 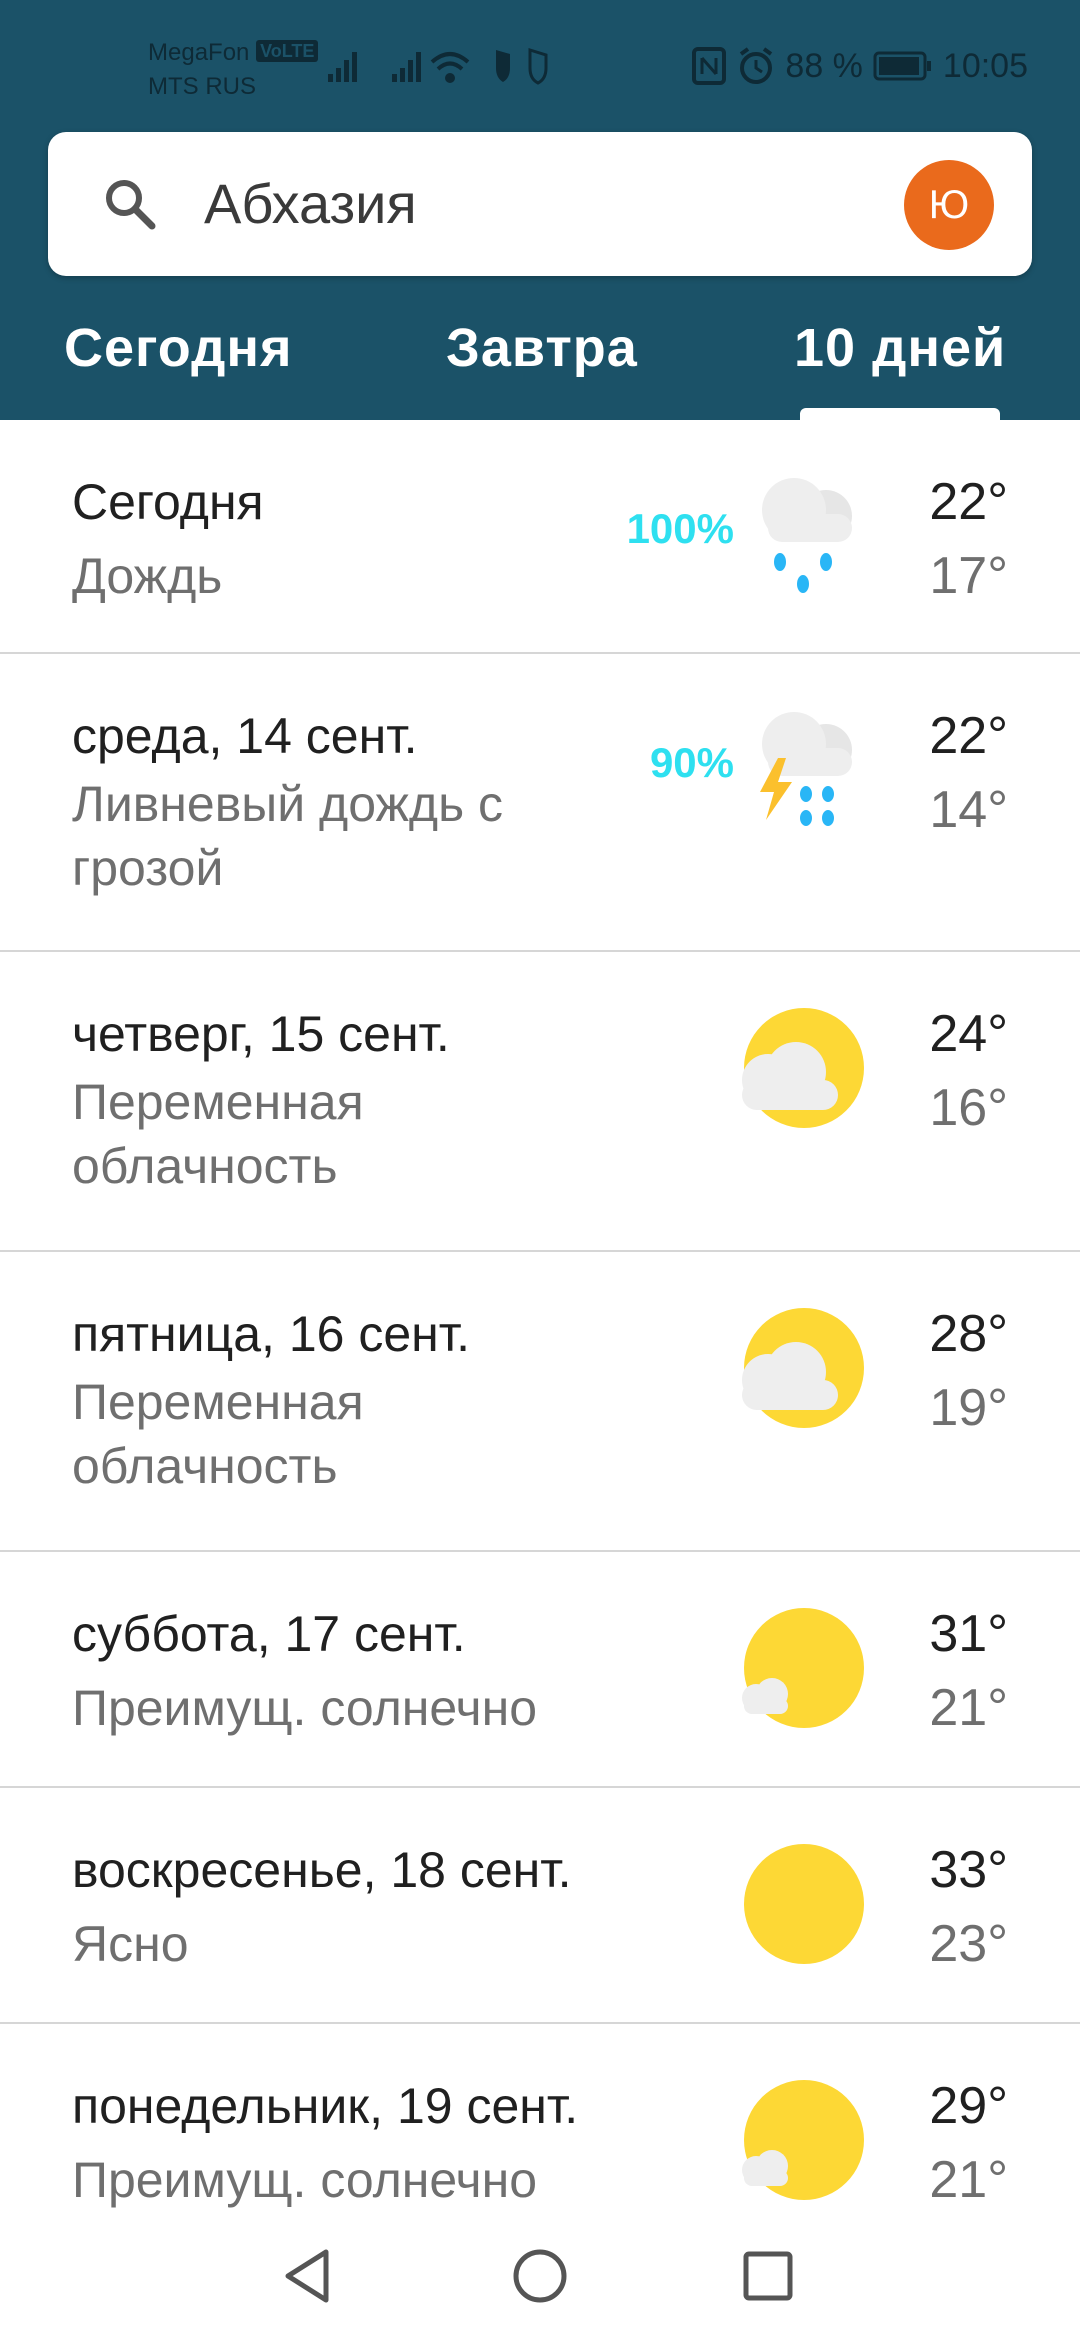 What do you see at coordinates (807, 535) in the screenshot?
I see `rain-cloud-icon` at bounding box center [807, 535].